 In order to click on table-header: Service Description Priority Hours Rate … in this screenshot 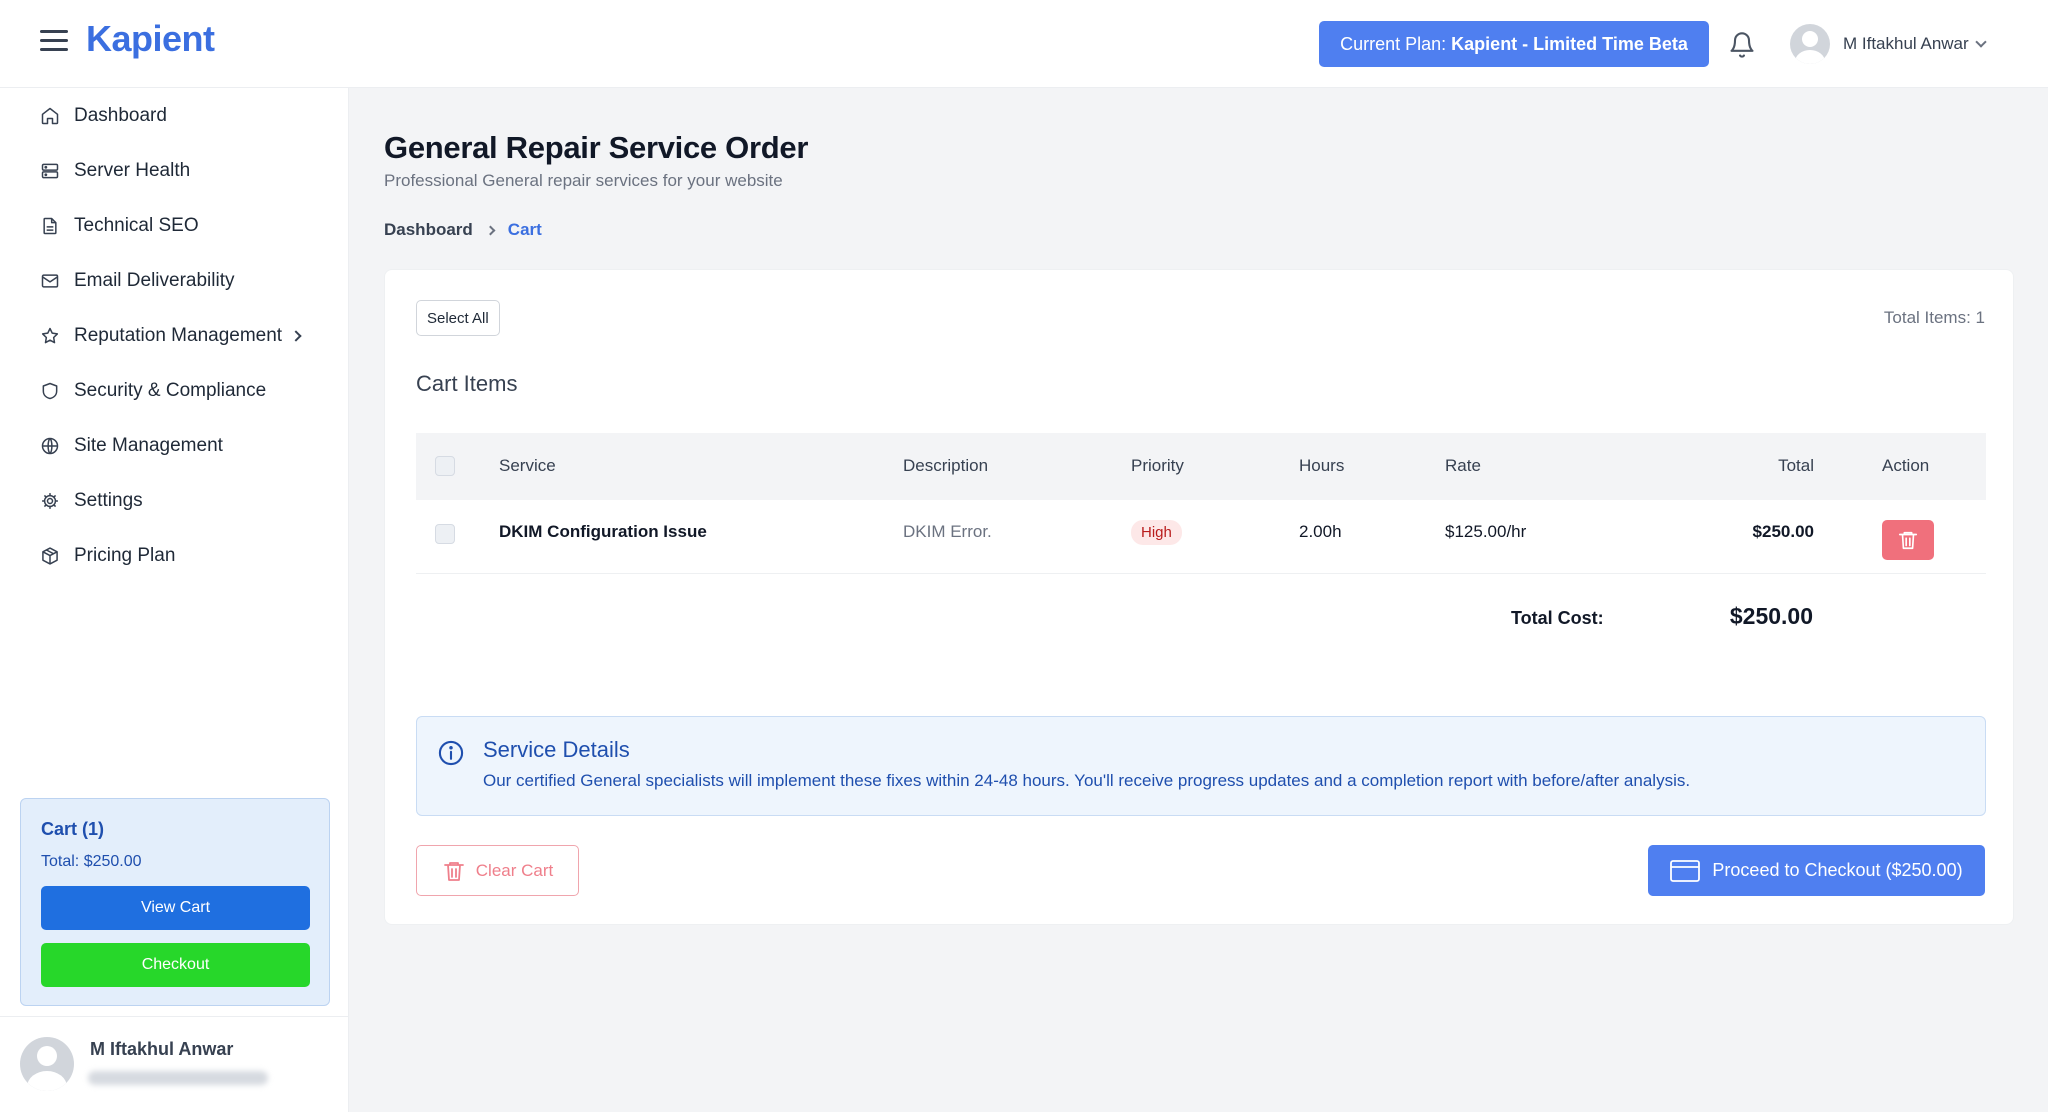, I will do `click(1201, 466)`.